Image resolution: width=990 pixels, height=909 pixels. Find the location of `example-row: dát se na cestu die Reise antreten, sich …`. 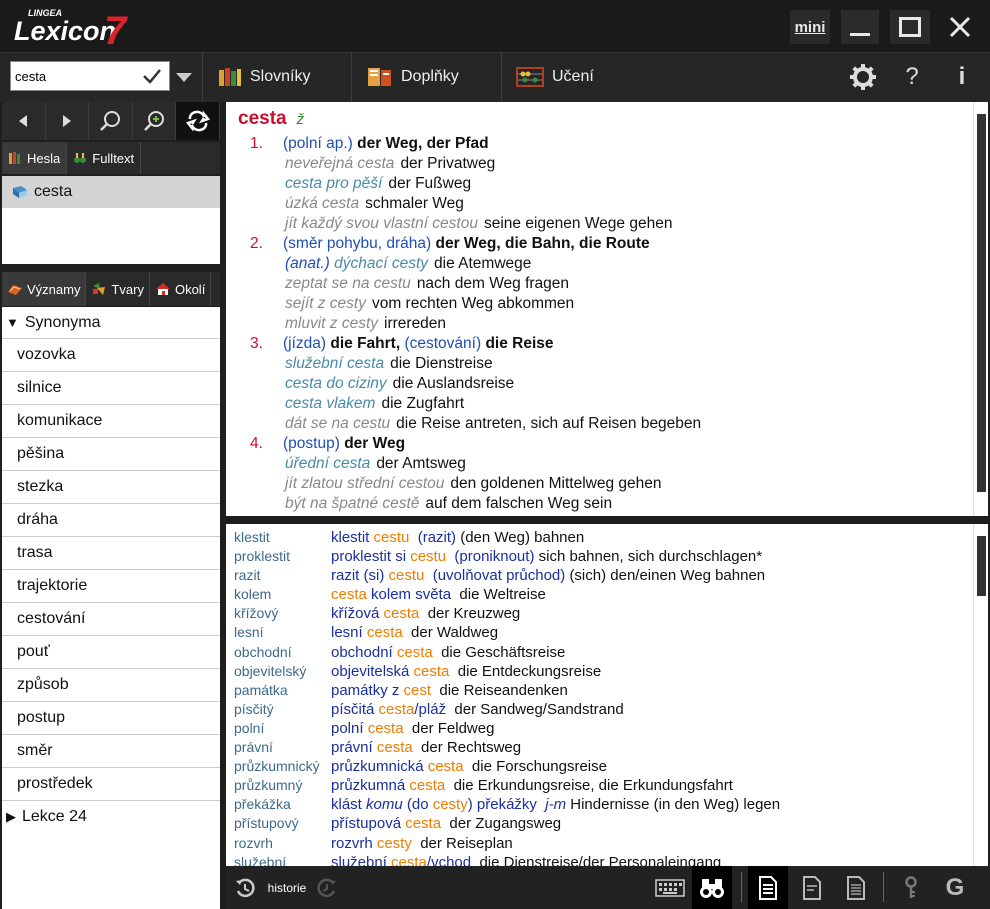

example-row: dát se na cestu die Reise antreten, sich … is located at coordinates (599, 424).